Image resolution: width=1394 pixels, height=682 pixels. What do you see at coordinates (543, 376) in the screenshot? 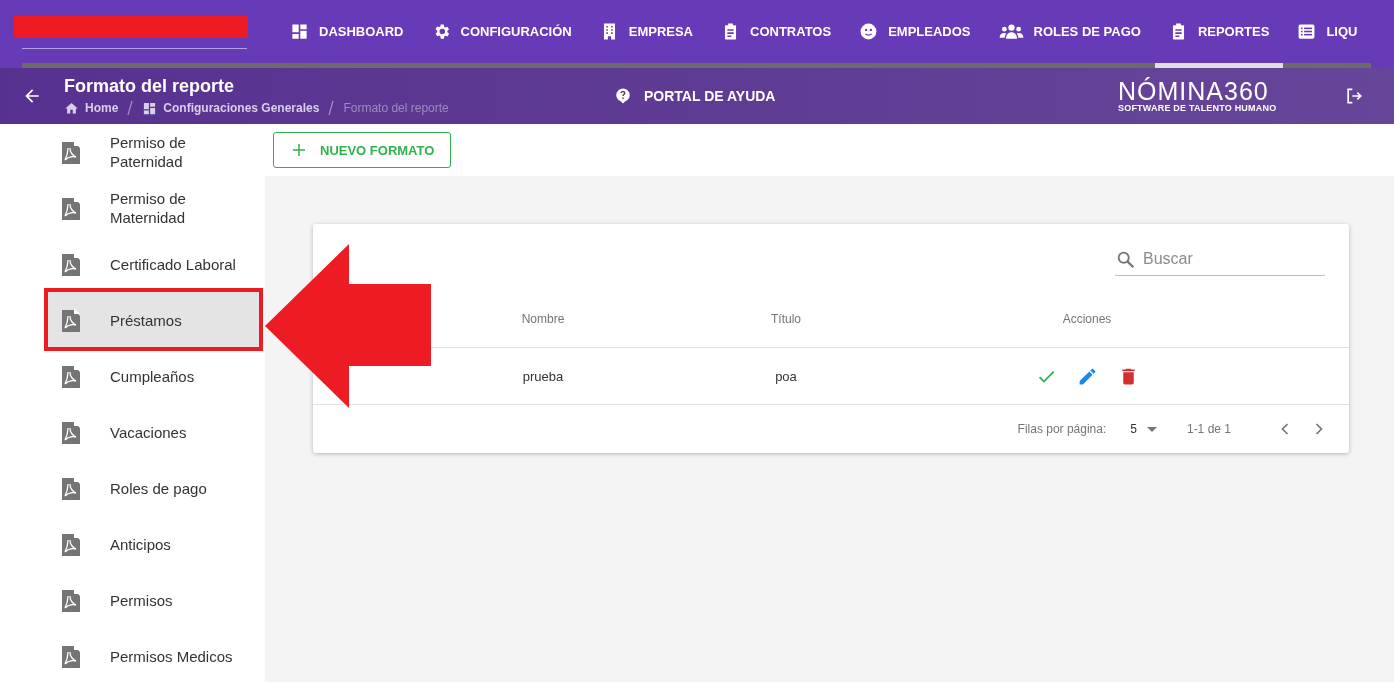
I see `table-cell-text: prueba` at bounding box center [543, 376].